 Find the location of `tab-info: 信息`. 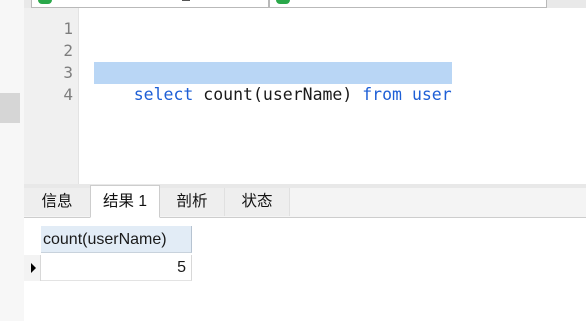

tab-info: 信息 is located at coordinates (57, 202).